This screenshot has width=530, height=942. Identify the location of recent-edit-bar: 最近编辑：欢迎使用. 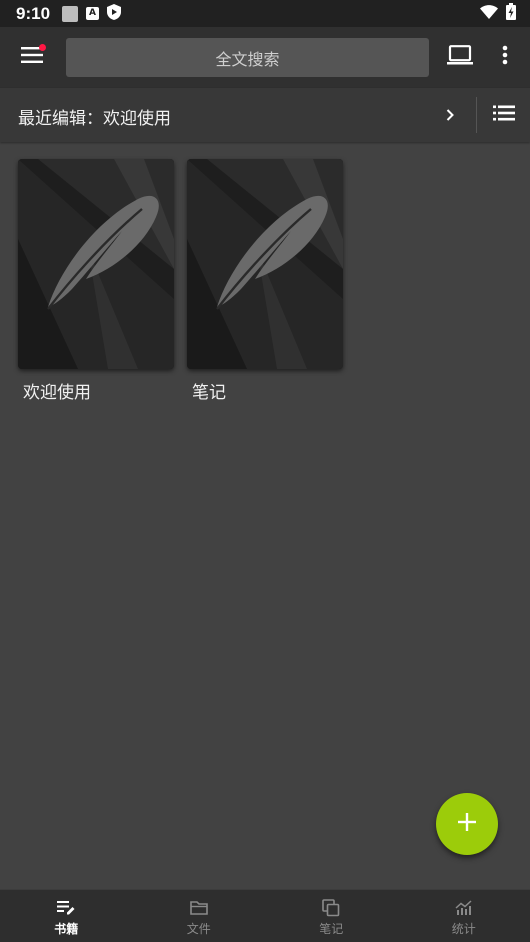
(265, 115).